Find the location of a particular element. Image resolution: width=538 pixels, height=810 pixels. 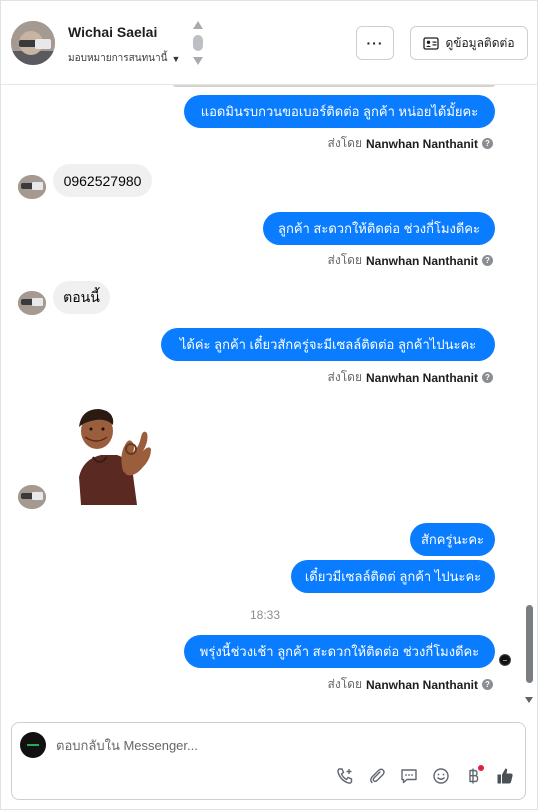

ok-gesture-sticker is located at coordinates (112, 456).